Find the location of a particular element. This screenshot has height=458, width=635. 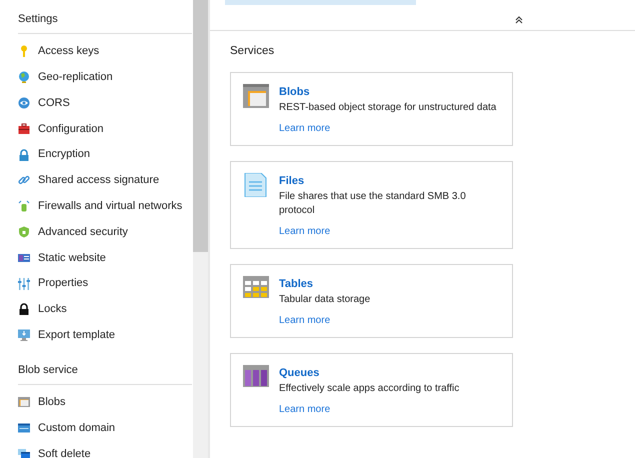

sidebar-item: Export template is located at coordinates (105, 335).